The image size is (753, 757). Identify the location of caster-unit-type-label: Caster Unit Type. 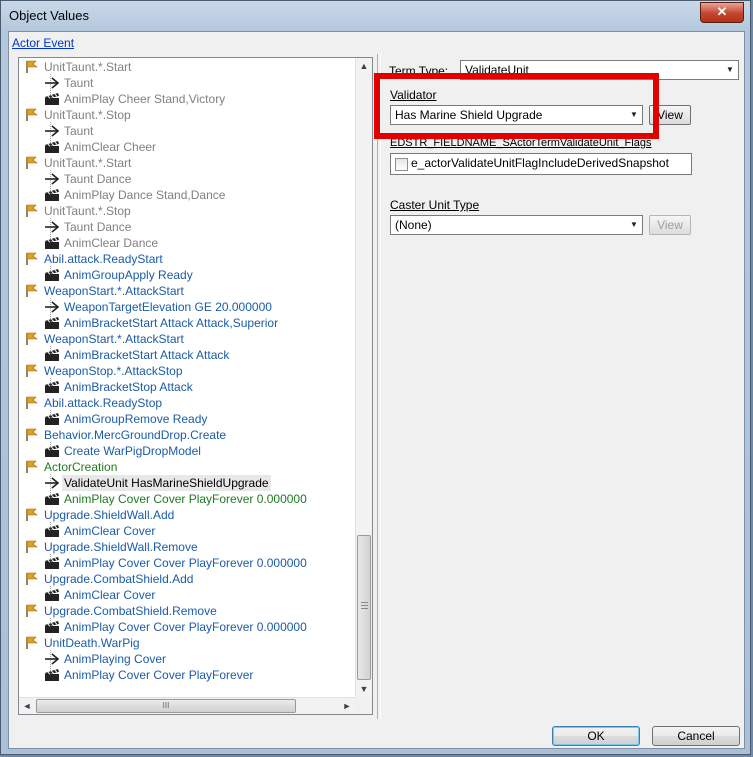
(435, 205).